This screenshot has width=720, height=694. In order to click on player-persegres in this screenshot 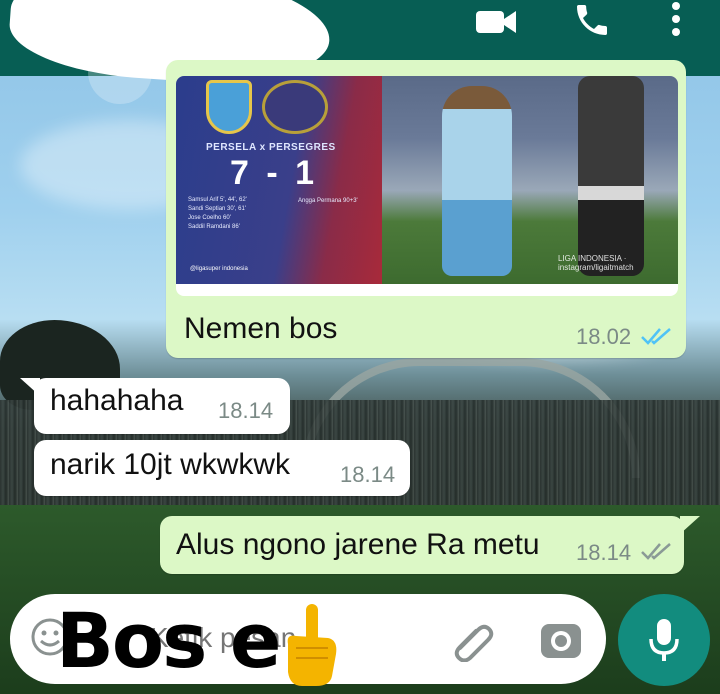, I will do `click(611, 176)`.